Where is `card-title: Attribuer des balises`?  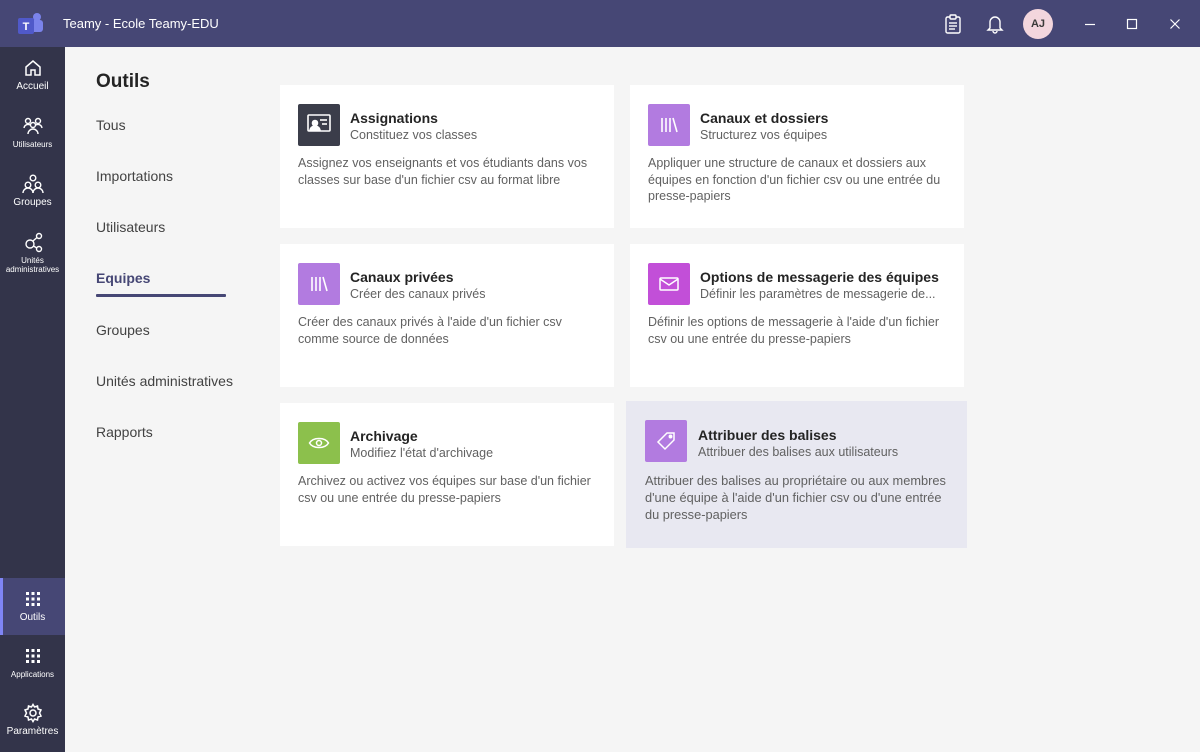
card-title: Attribuer des balises is located at coordinates (767, 435).